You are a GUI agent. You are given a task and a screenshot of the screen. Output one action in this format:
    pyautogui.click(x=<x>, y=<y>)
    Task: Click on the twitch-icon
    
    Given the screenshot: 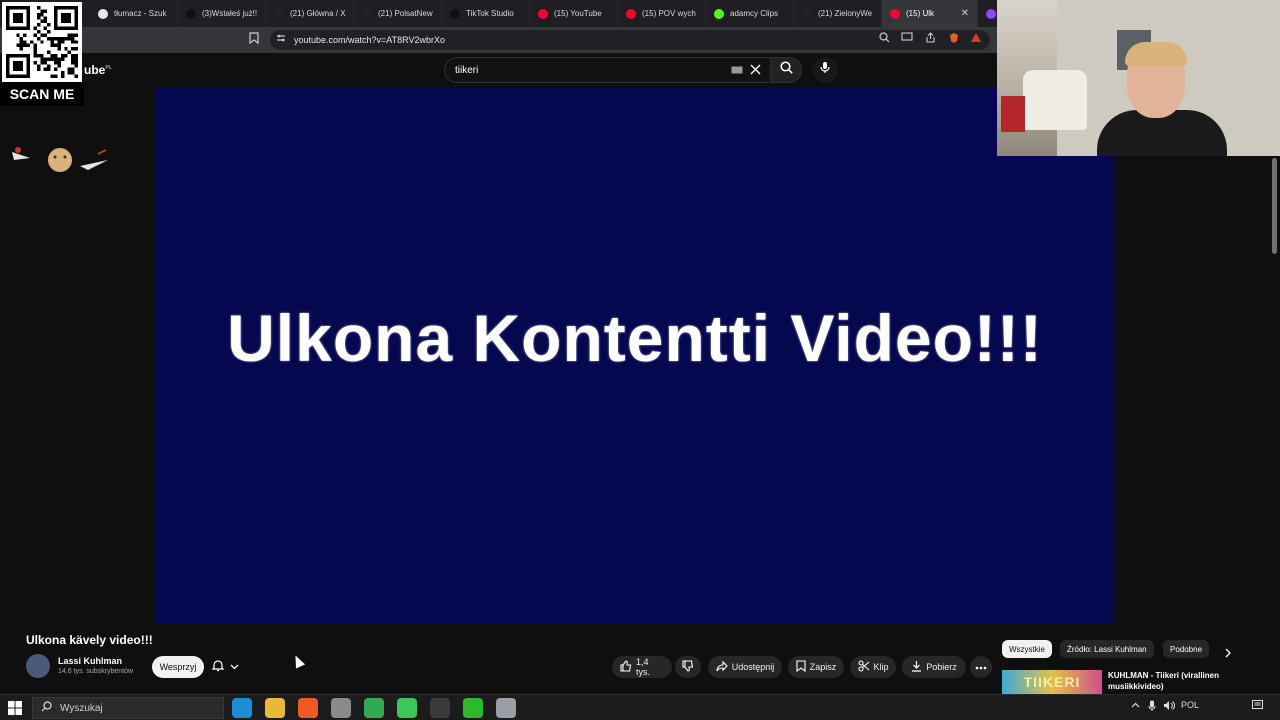 What is the action you would take?
    pyautogui.click(x=991, y=13)
    